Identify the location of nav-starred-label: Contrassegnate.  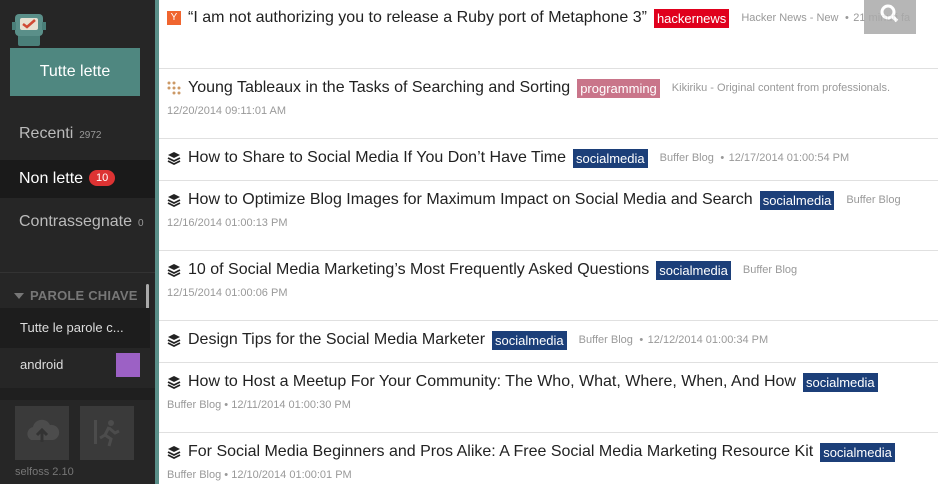
(75, 221).